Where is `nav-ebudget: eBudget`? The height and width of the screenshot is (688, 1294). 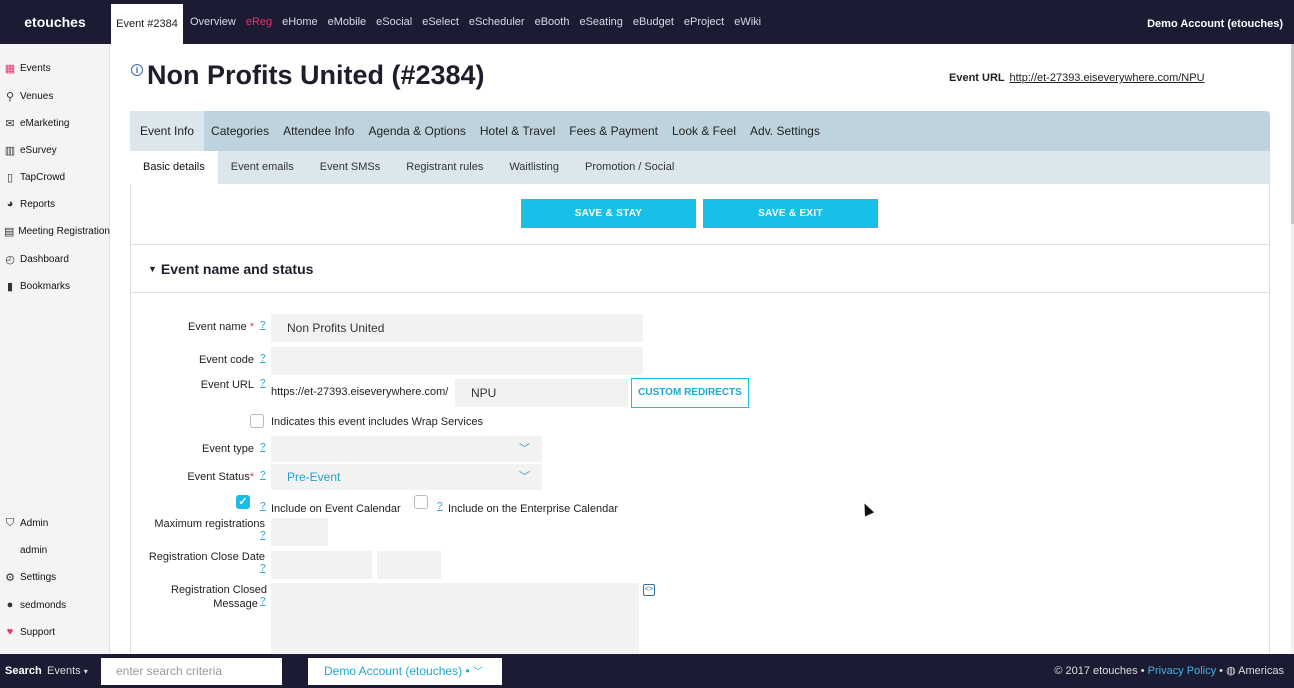 nav-ebudget: eBudget is located at coordinates (653, 22).